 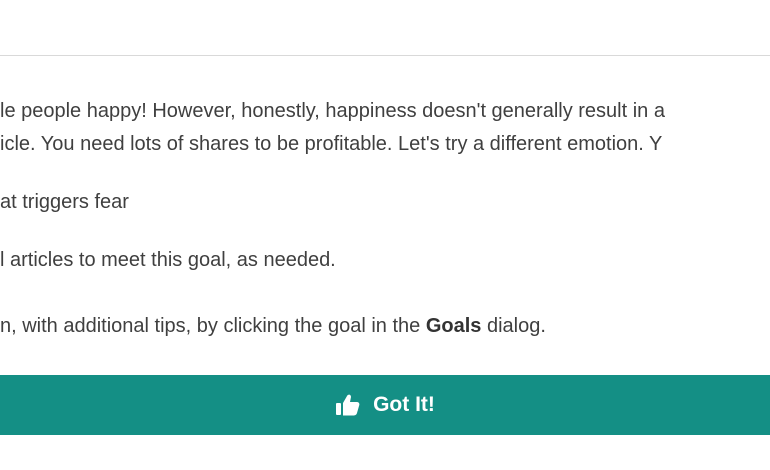 I want to click on got-it-button: Got It!, so click(x=385, y=405).